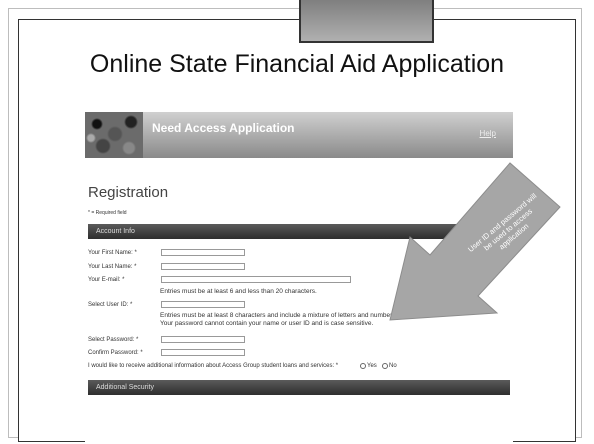  Describe the element at coordinates (128, 192) in the screenshot. I see `registration-heading: Registration` at that location.